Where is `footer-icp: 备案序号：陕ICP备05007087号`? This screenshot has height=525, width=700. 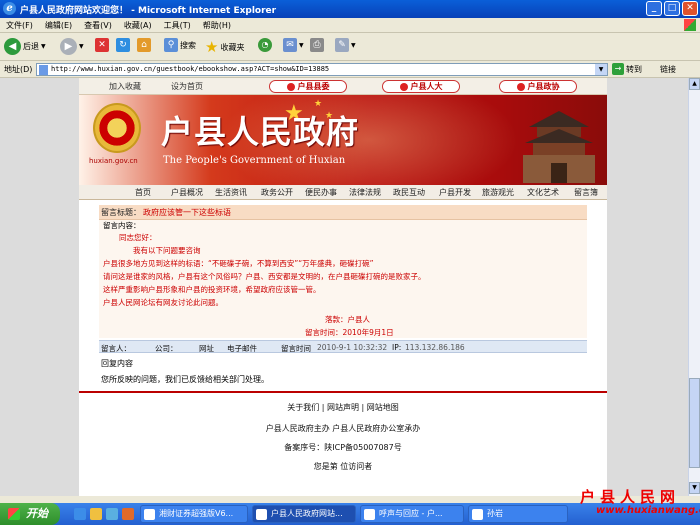 footer-icp: 备案序号：陕ICP备05007087号 is located at coordinates (343, 447).